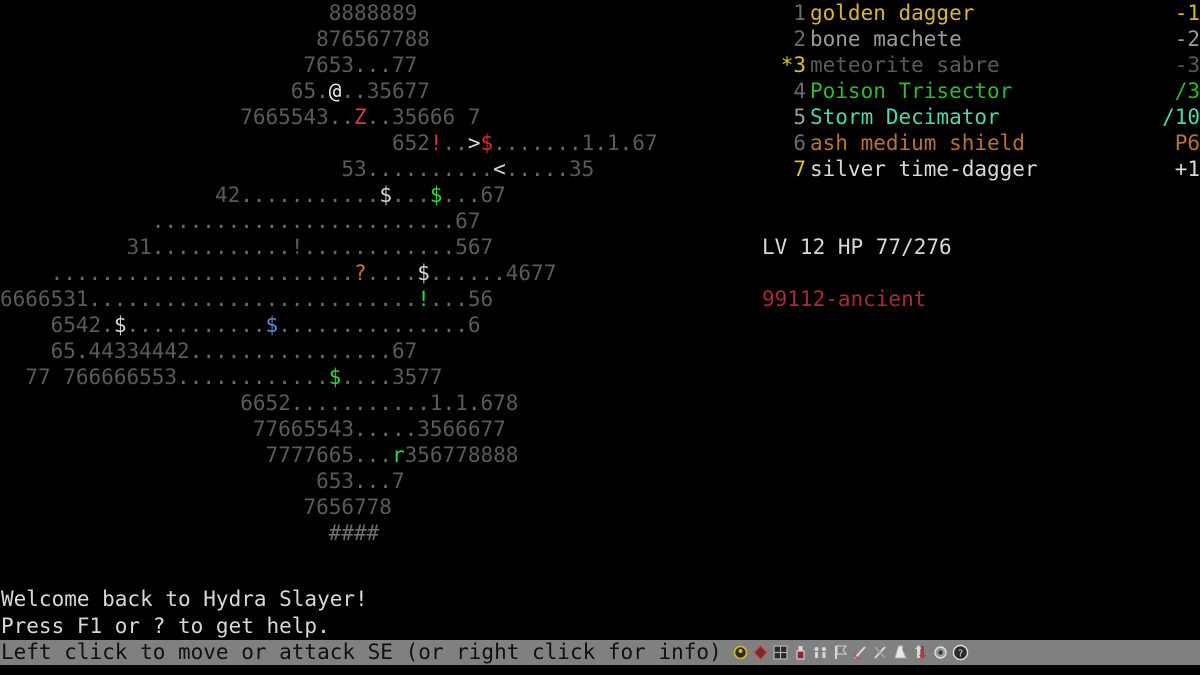 This screenshot has height=675, width=1200. I want to click on inventory-item-index: *3, so click(793, 65).